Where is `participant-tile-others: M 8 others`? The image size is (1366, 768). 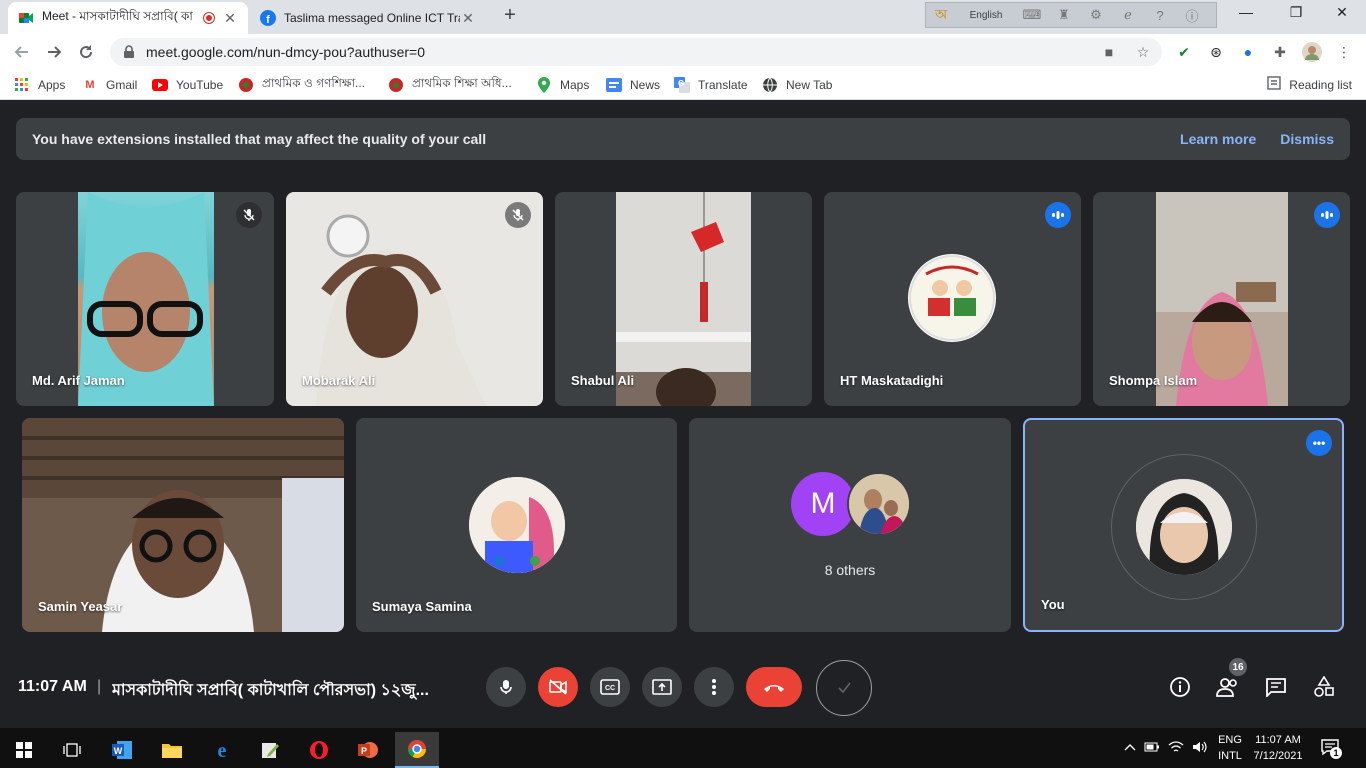 participant-tile-others: M 8 others is located at coordinates (850, 525).